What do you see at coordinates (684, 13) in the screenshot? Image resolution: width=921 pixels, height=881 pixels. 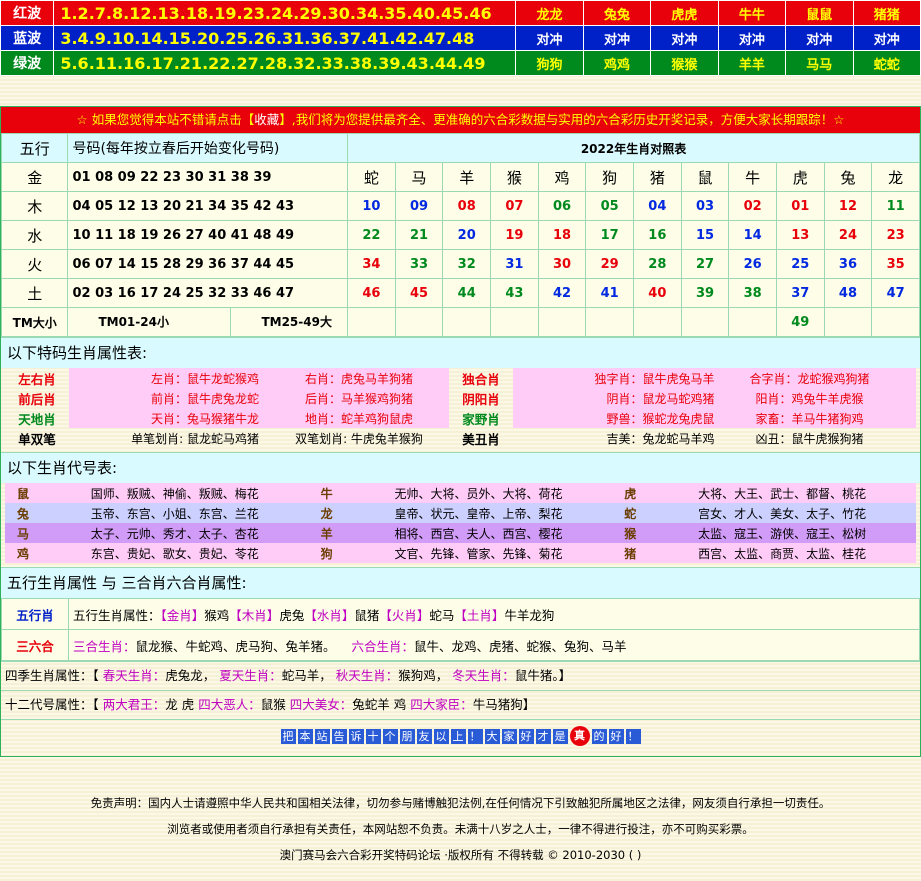 I see `wave-zodiac: 虎虎` at bounding box center [684, 13].